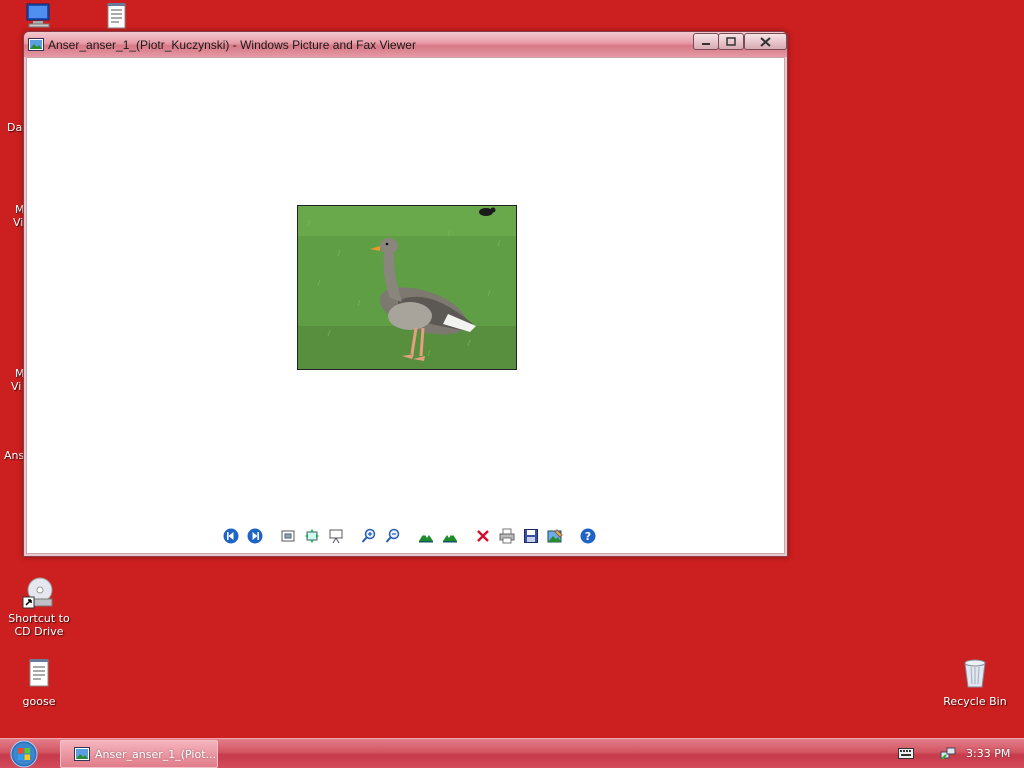  I want to click on actual-size-button, so click(312, 536).